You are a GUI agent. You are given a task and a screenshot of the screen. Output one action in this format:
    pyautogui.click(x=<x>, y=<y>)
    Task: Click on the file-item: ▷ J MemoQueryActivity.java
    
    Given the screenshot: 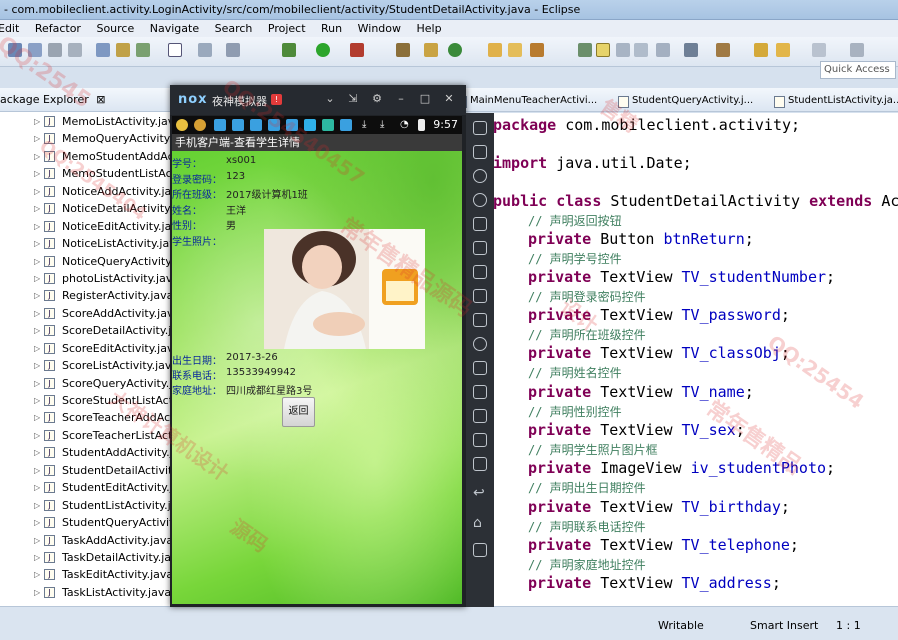 What is the action you would take?
    pyautogui.click(x=97, y=138)
    